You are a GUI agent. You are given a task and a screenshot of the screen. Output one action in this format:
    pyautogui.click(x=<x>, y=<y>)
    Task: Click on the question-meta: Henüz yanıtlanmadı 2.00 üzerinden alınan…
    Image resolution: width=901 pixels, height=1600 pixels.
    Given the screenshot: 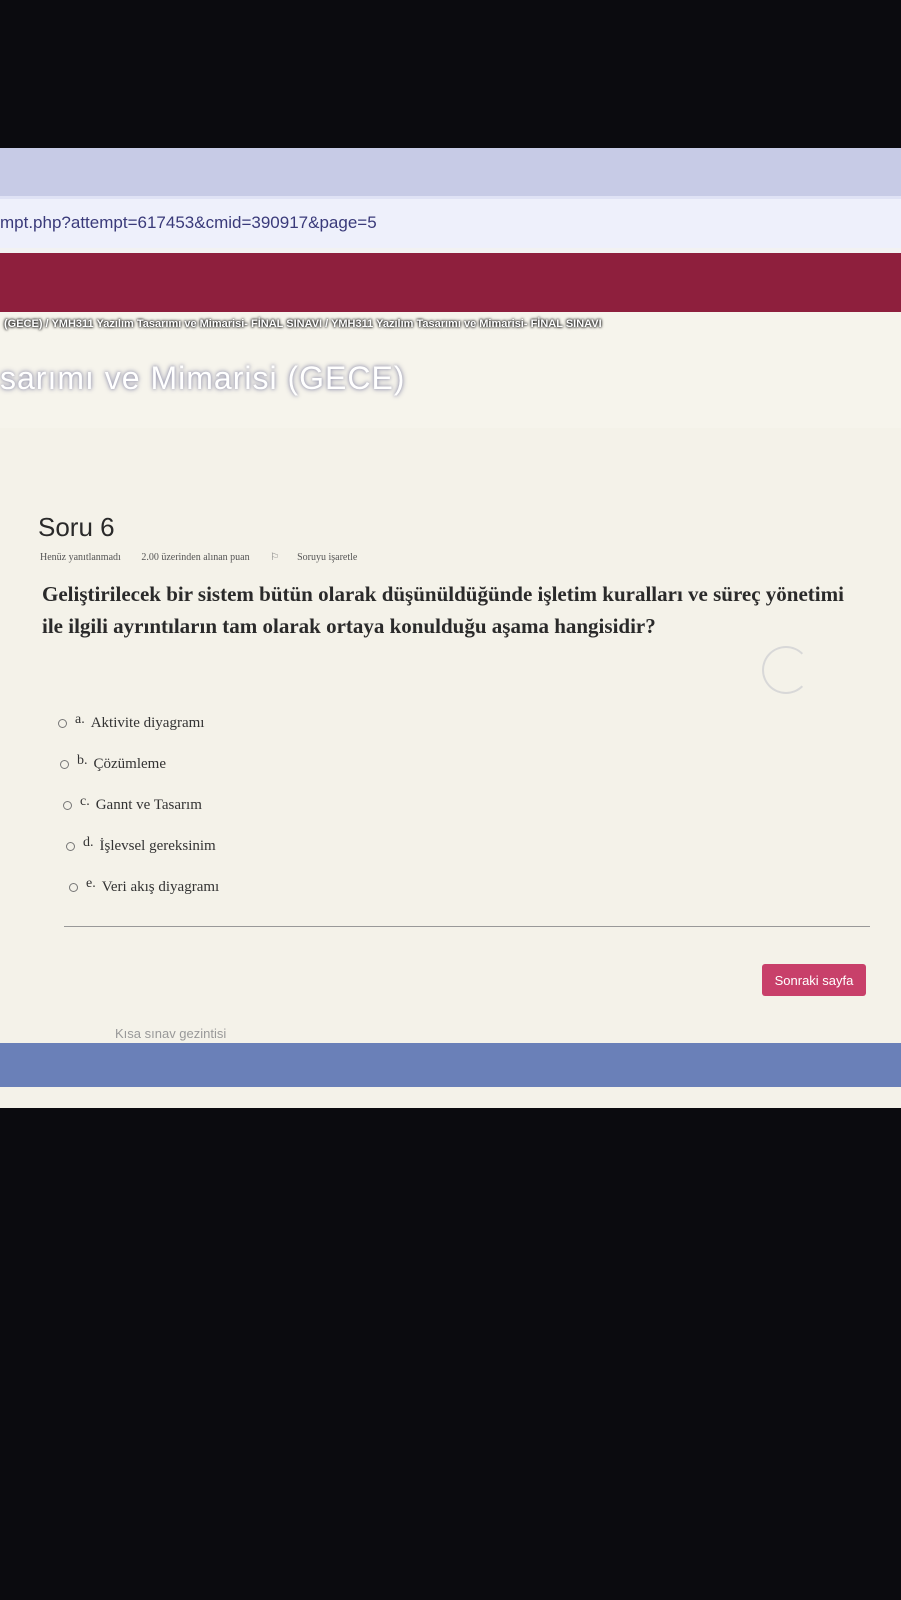 What is the action you would take?
    pyautogui.click(x=216, y=557)
    